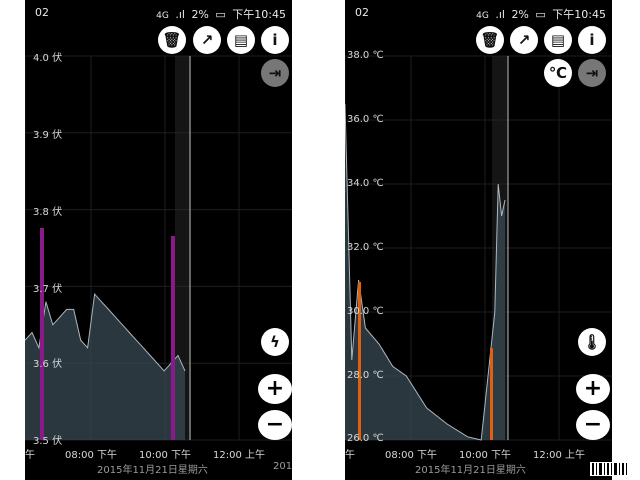  Describe the element at coordinates (365, 311) in the screenshot. I see `y-tick: 30.0 ℃` at that location.